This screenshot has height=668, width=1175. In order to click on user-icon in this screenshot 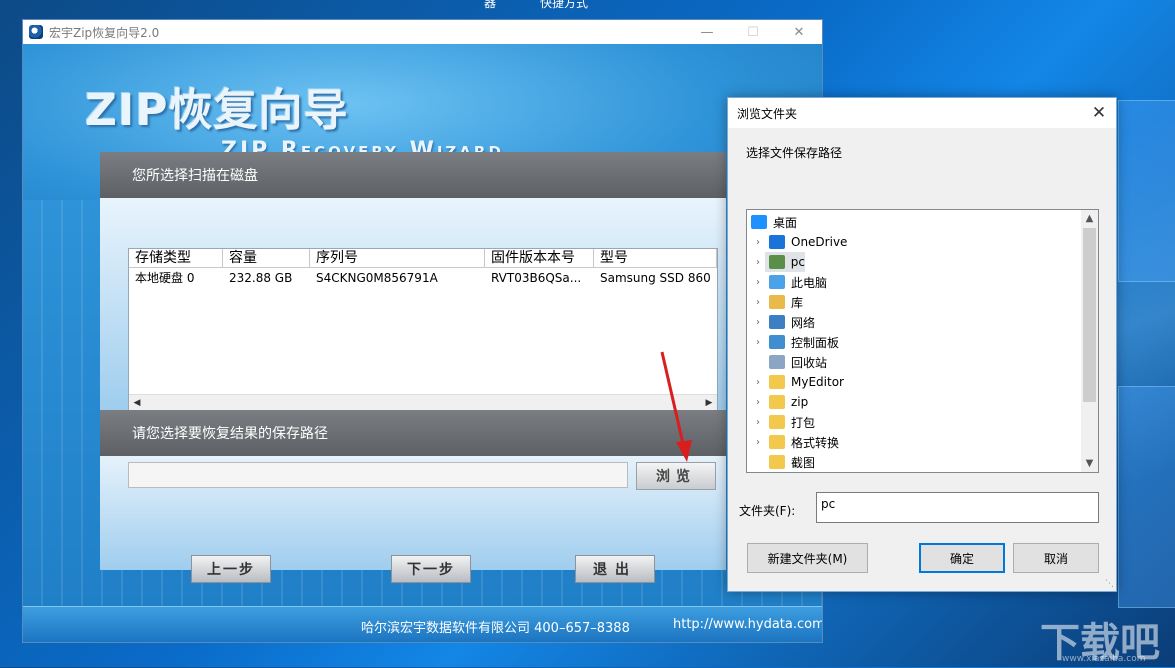, I will do `click(777, 262)`.